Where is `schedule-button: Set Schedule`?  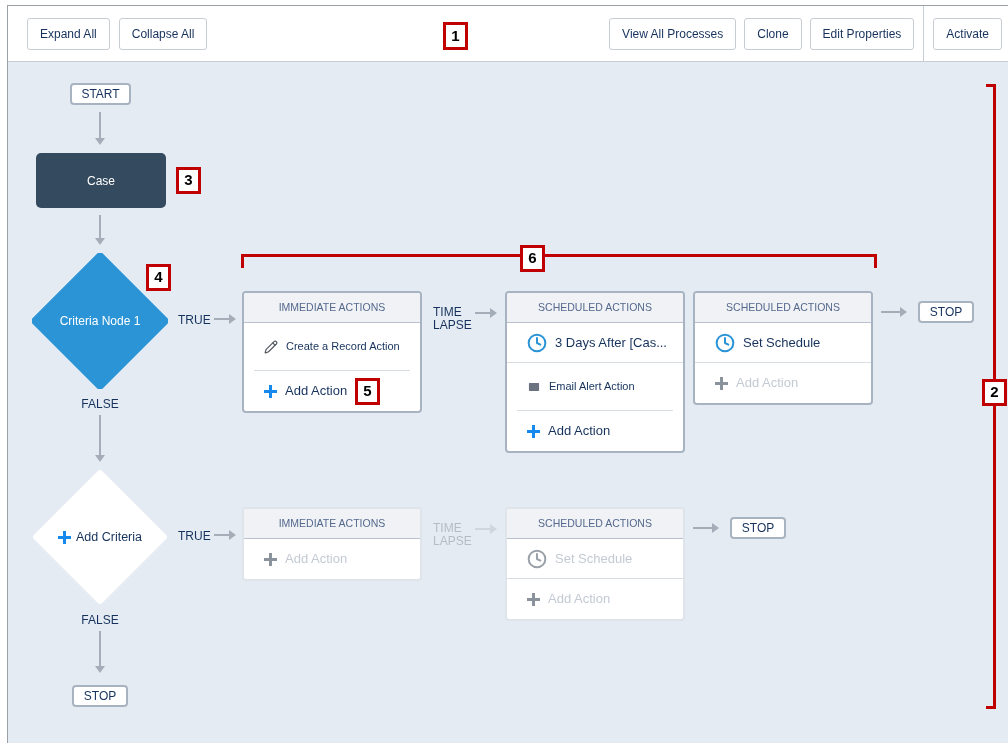 schedule-button: Set Schedule is located at coordinates (783, 343).